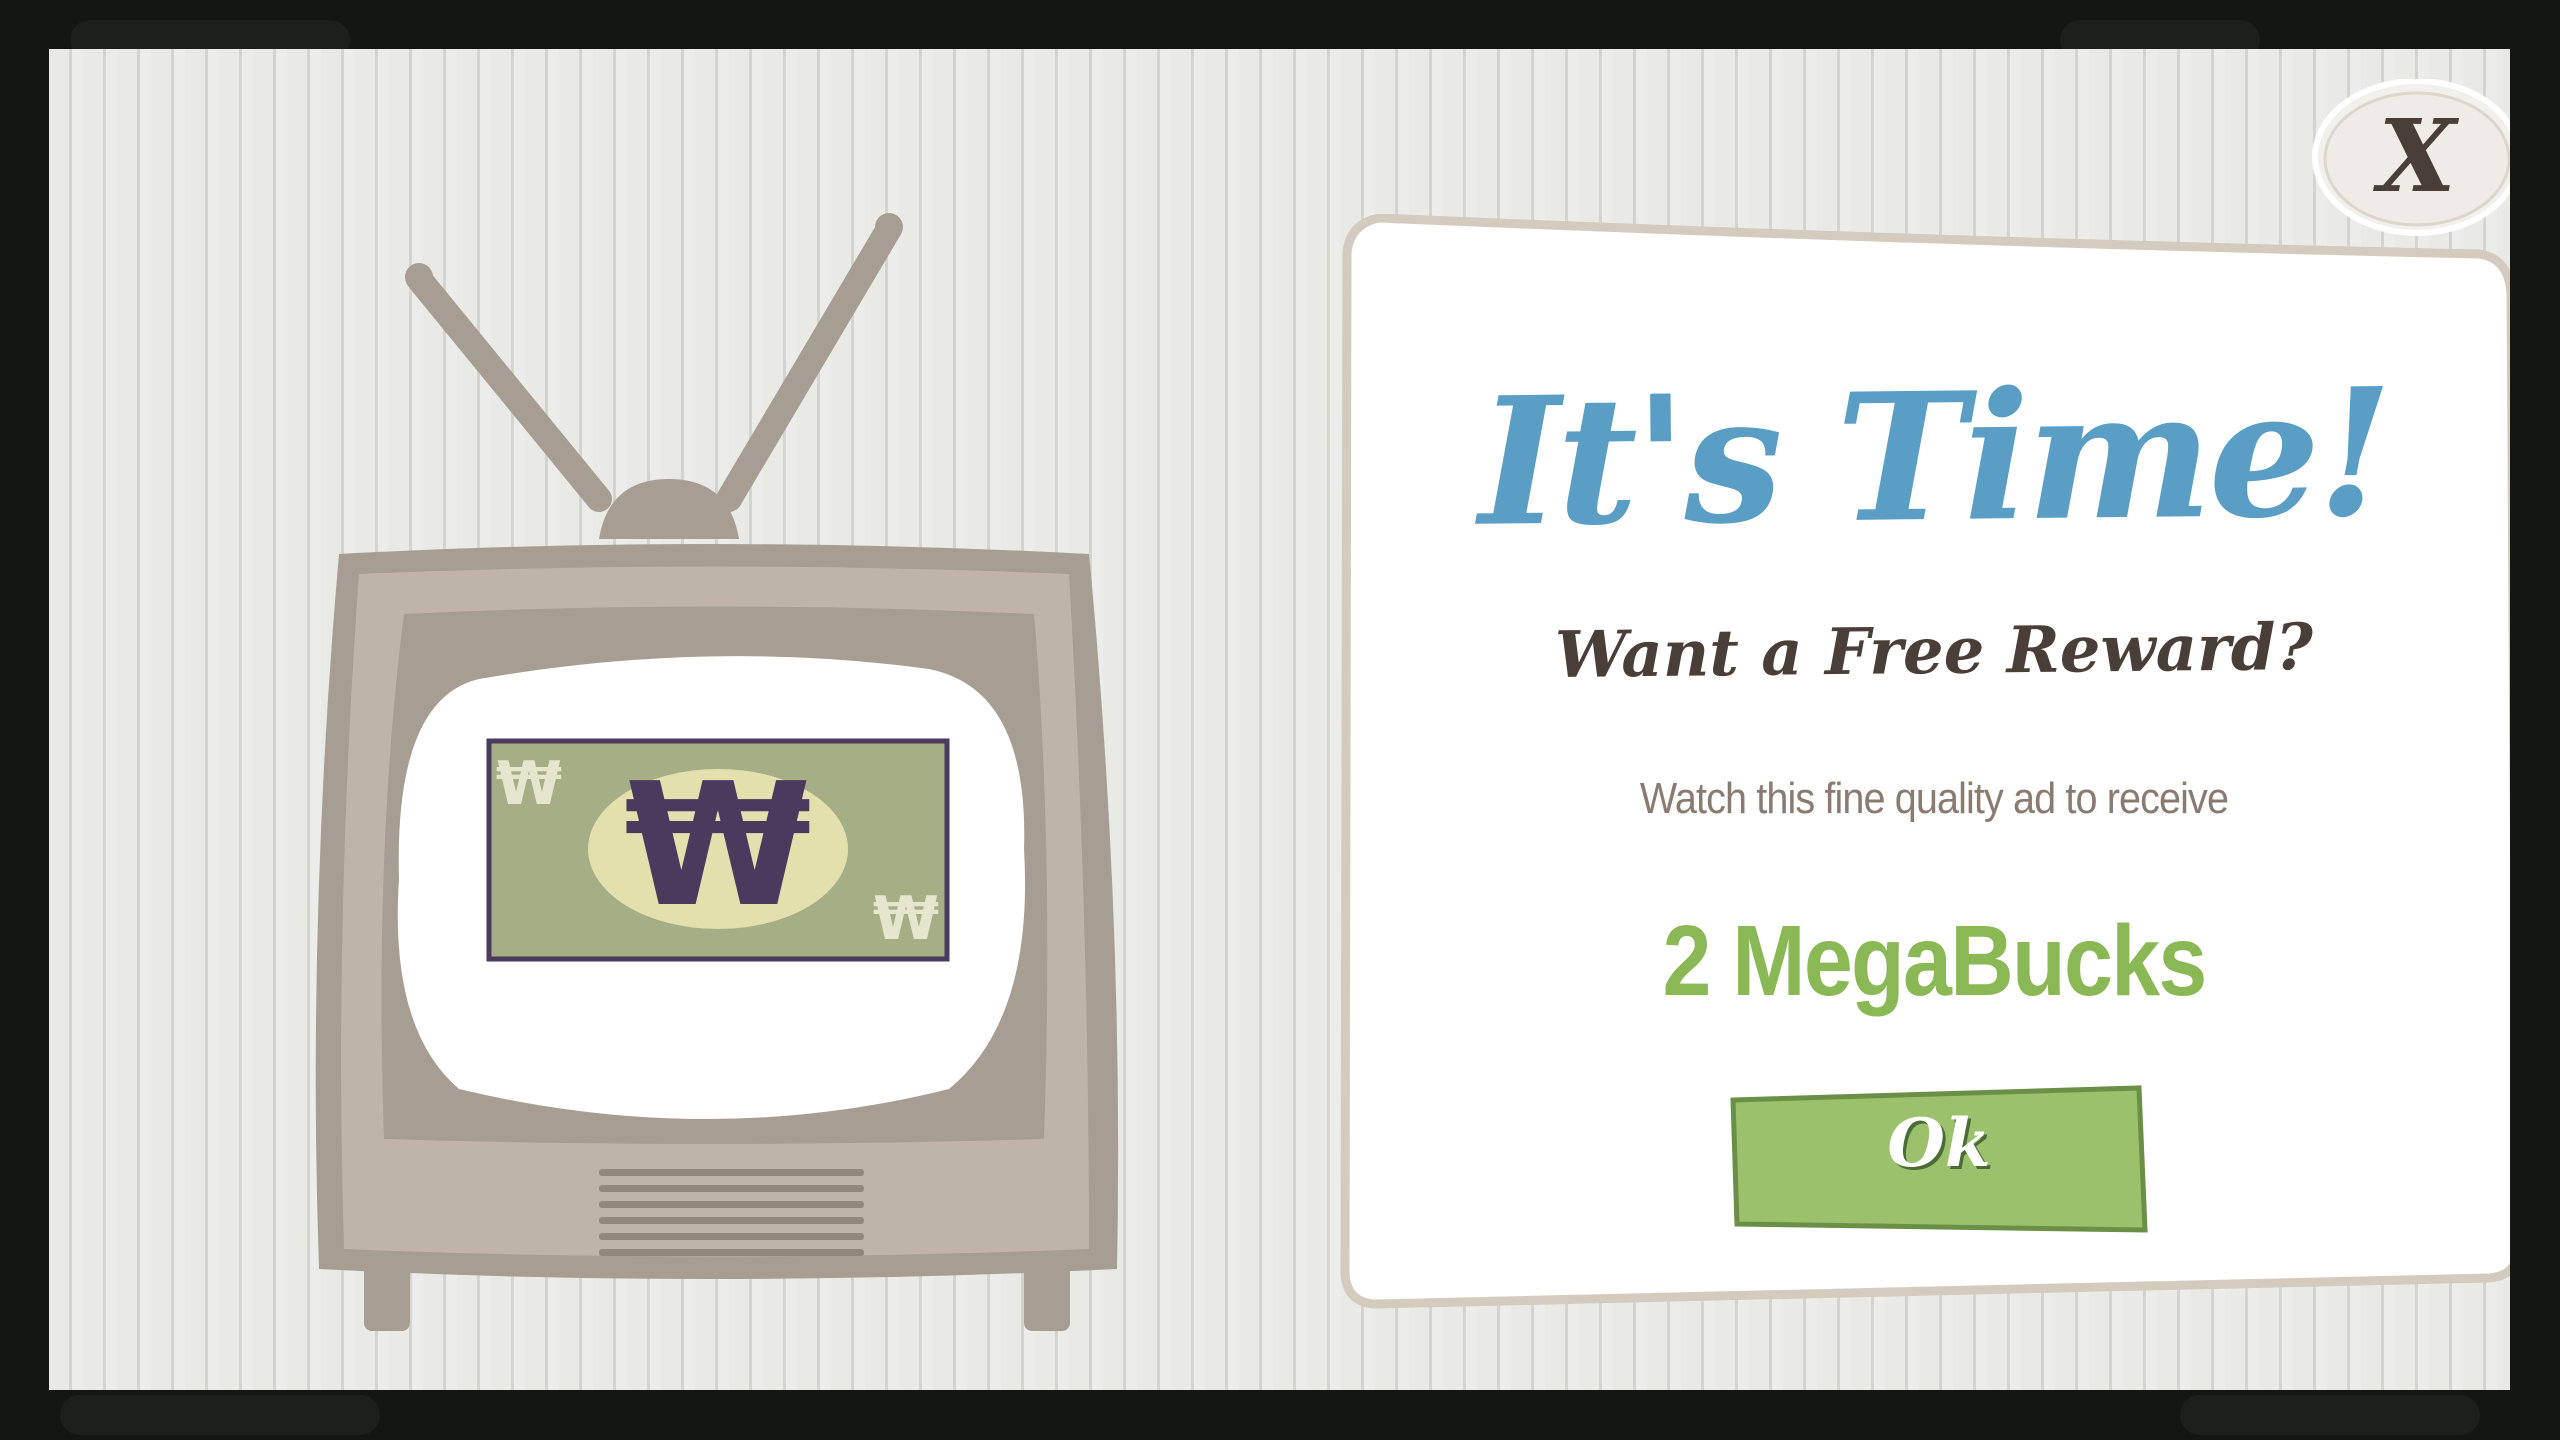 The width and height of the screenshot is (2560, 1440). Describe the element at coordinates (509, 389) in the screenshot. I see `tv-antenna-left` at that location.